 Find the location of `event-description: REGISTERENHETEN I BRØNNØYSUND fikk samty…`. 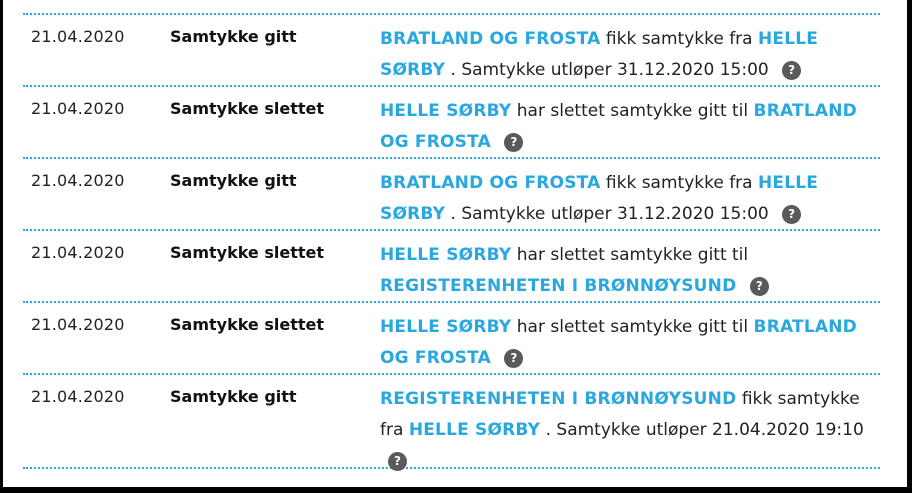

event-description: REGISTERENHETEN I BRØNNØYSUND fikk samty… is located at coordinates (625, 430).